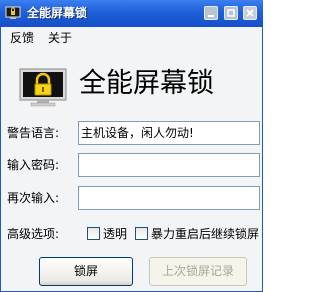 The image size is (320, 292). I want to click on menu-bar: 反馈 关于, so click(131, 38).